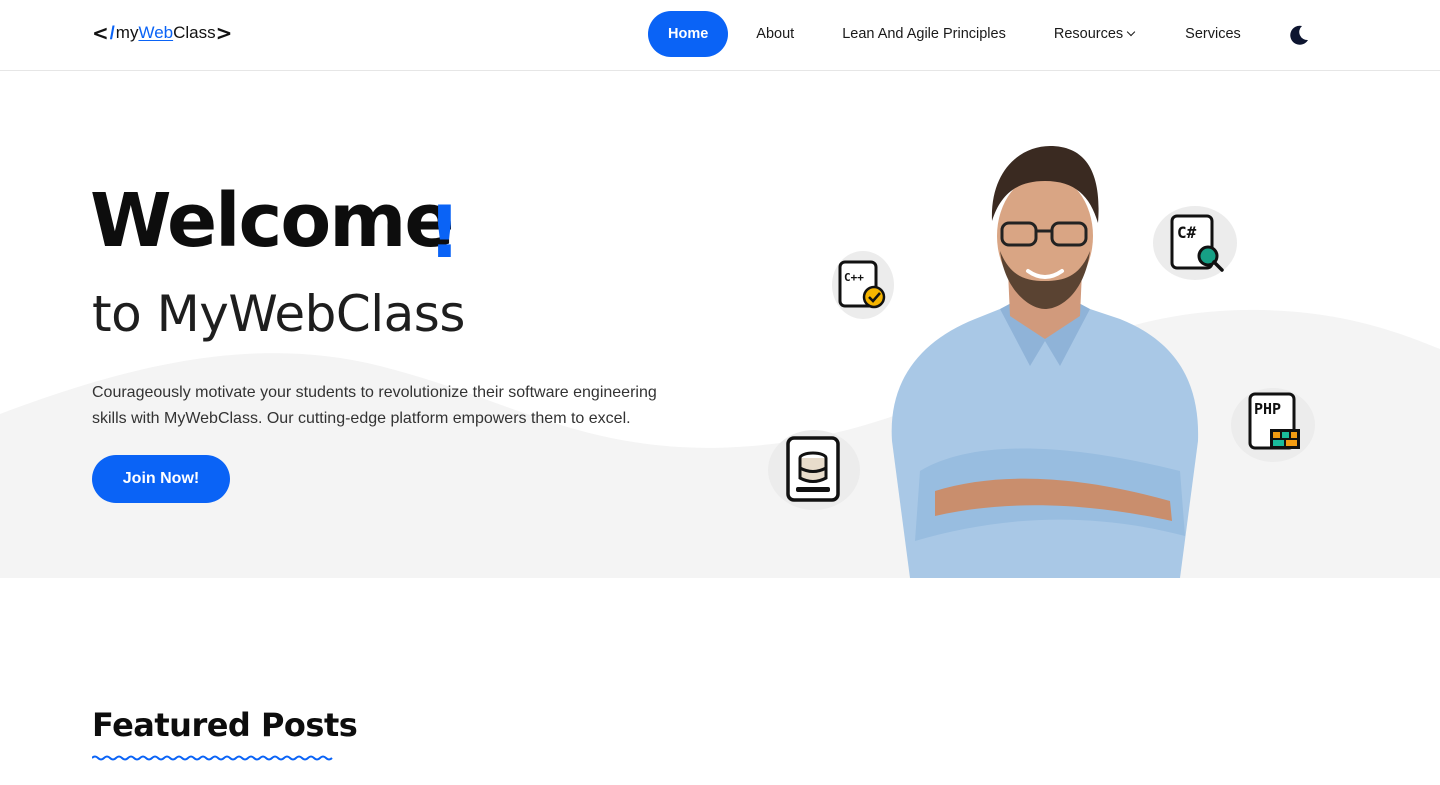  Describe the element at coordinates (924, 34) in the screenshot. I see `nav-lean-agile: Lean And Agile Principles` at that location.